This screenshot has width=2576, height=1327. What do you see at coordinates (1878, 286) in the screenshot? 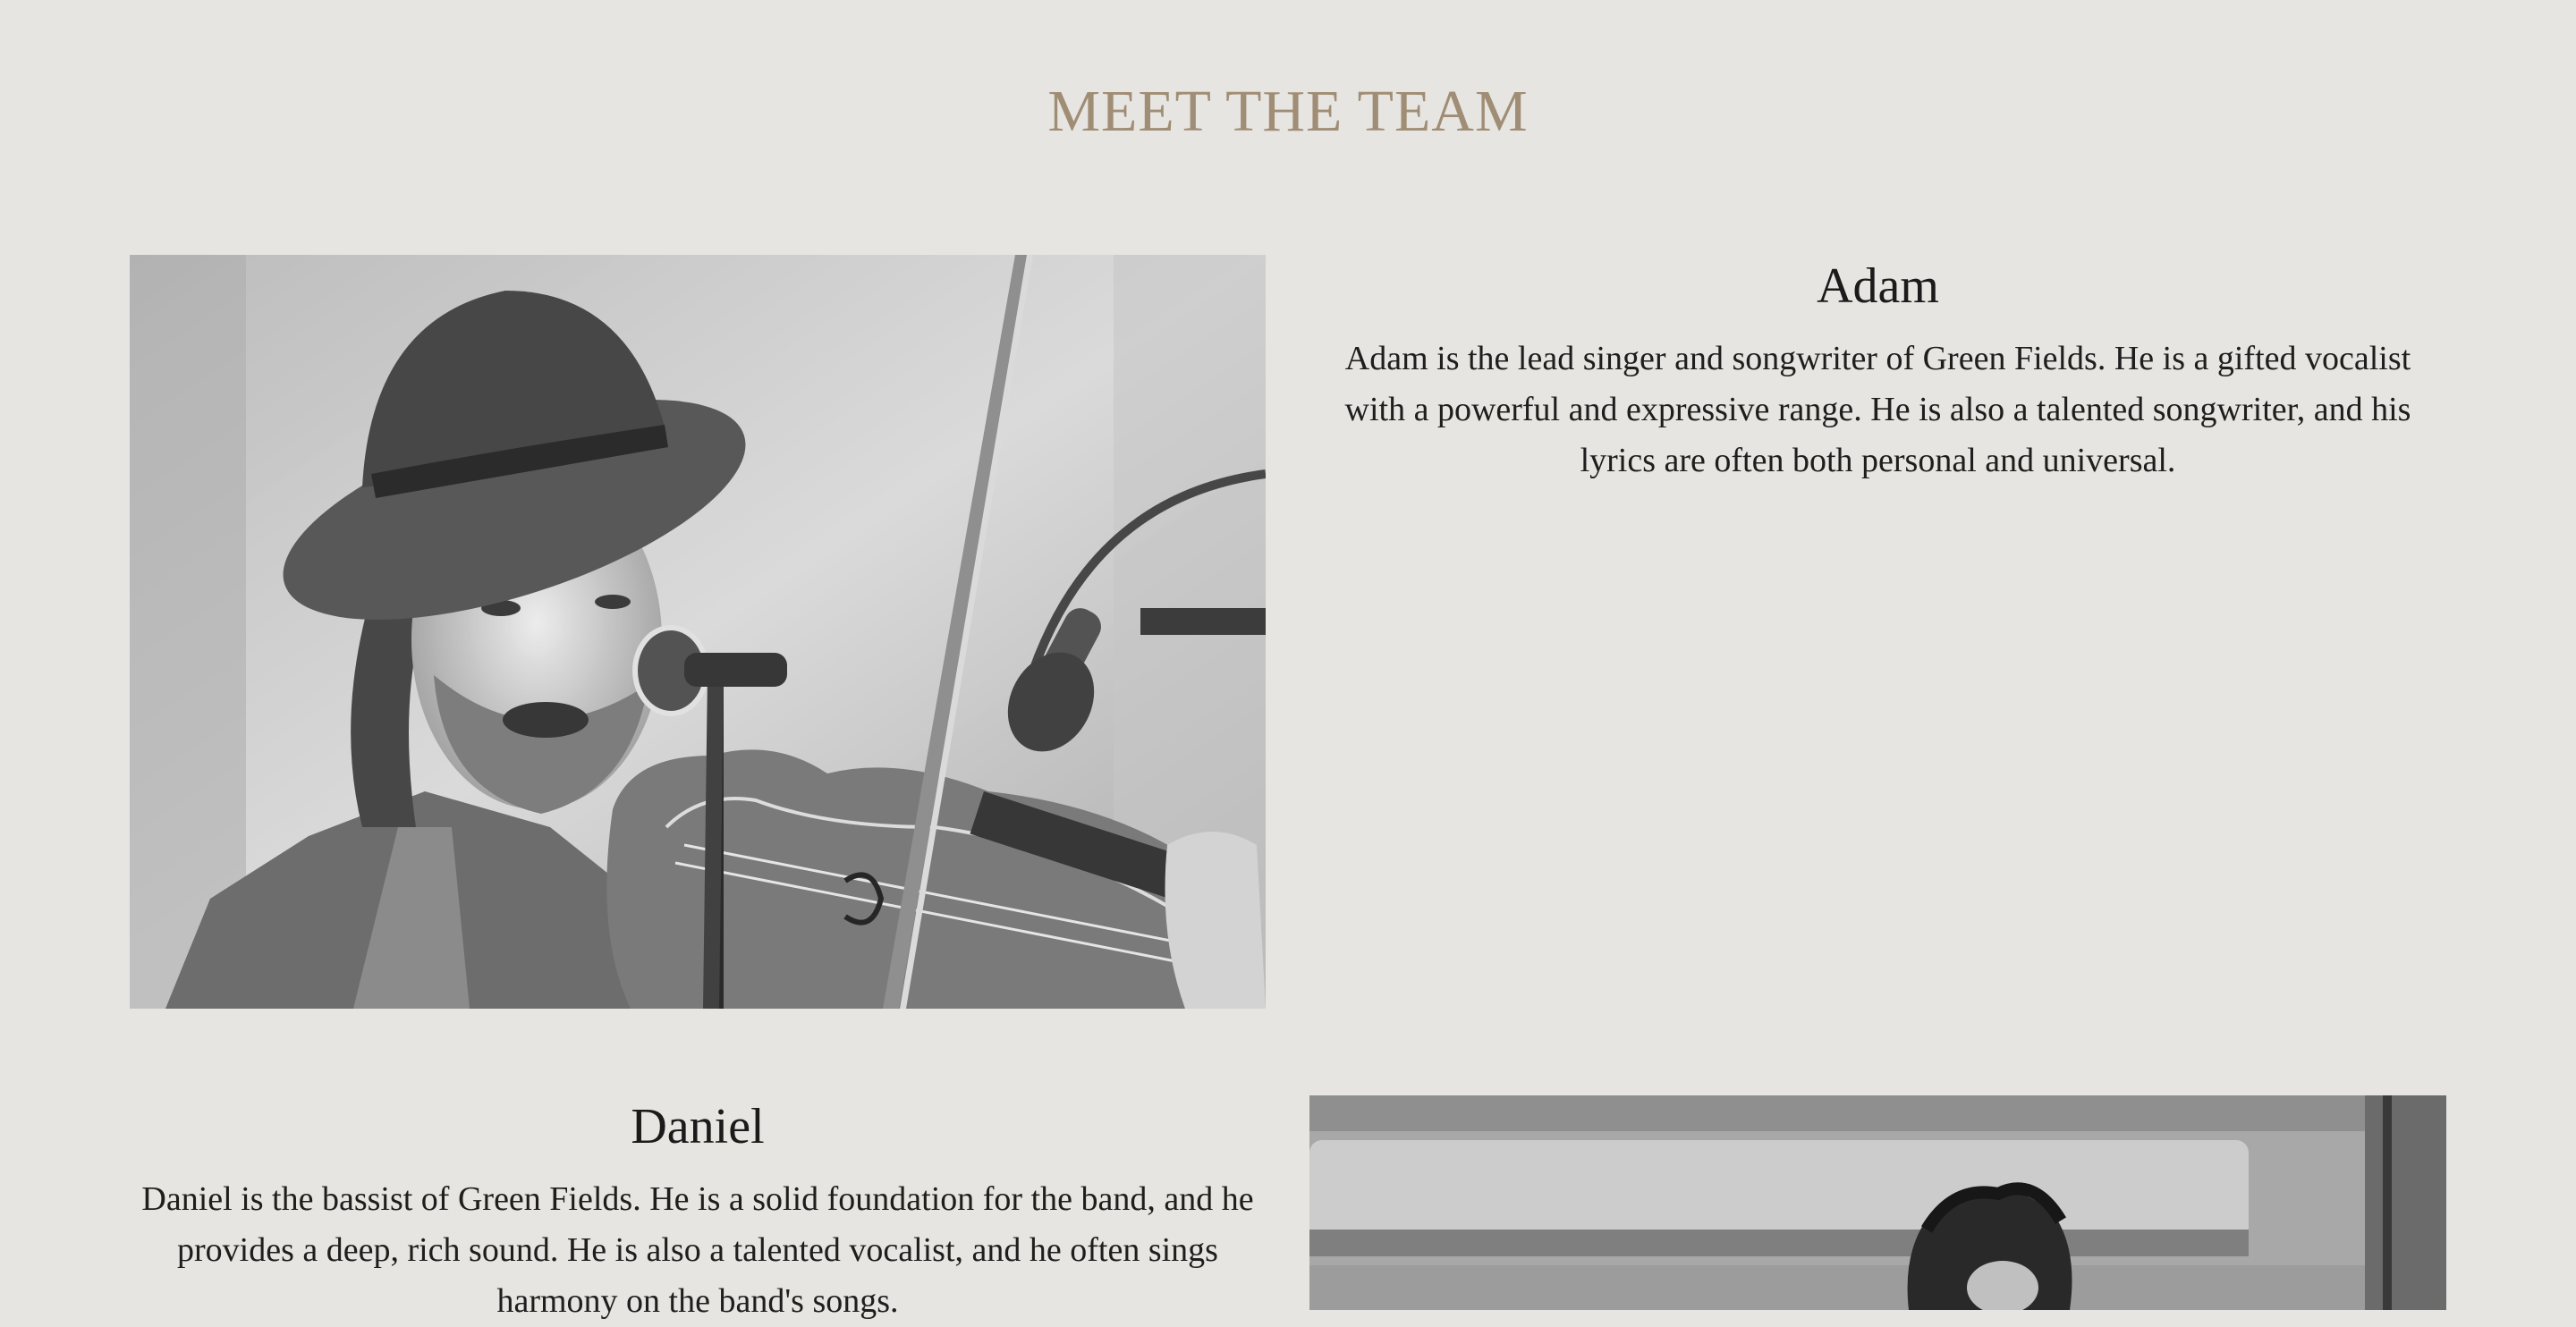
I see `member-name: Adam` at bounding box center [1878, 286].